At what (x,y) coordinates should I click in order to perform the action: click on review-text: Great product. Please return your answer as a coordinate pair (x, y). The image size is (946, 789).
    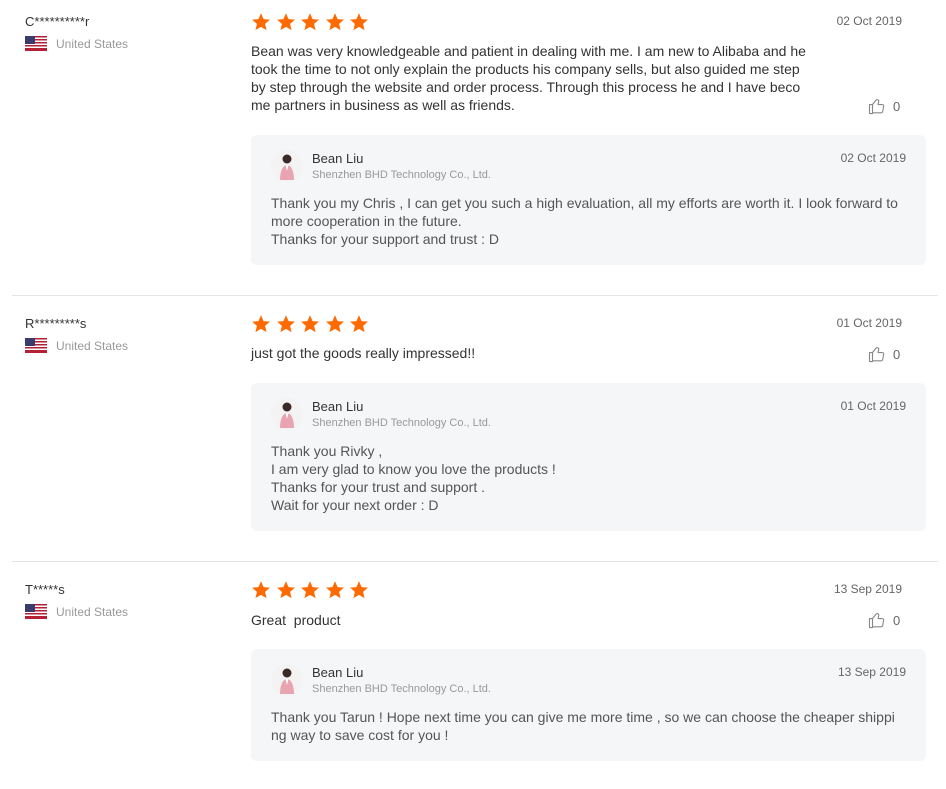
    Looking at the image, I should click on (296, 620).